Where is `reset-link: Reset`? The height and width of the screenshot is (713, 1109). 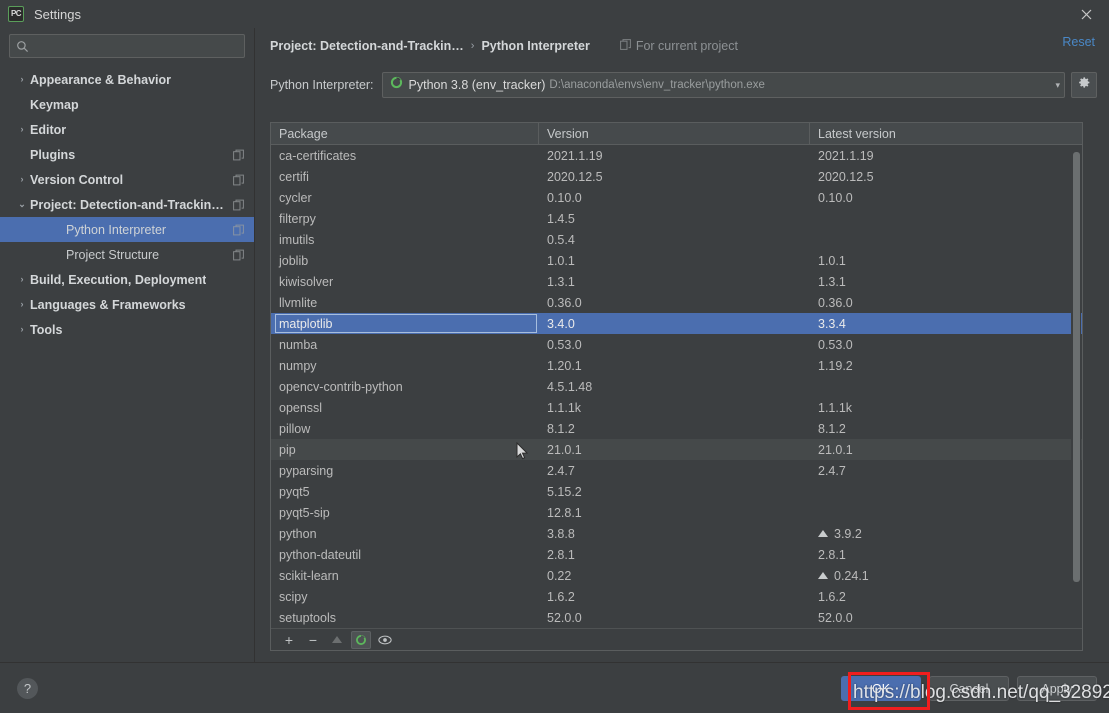 reset-link: Reset is located at coordinates (1078, 42).